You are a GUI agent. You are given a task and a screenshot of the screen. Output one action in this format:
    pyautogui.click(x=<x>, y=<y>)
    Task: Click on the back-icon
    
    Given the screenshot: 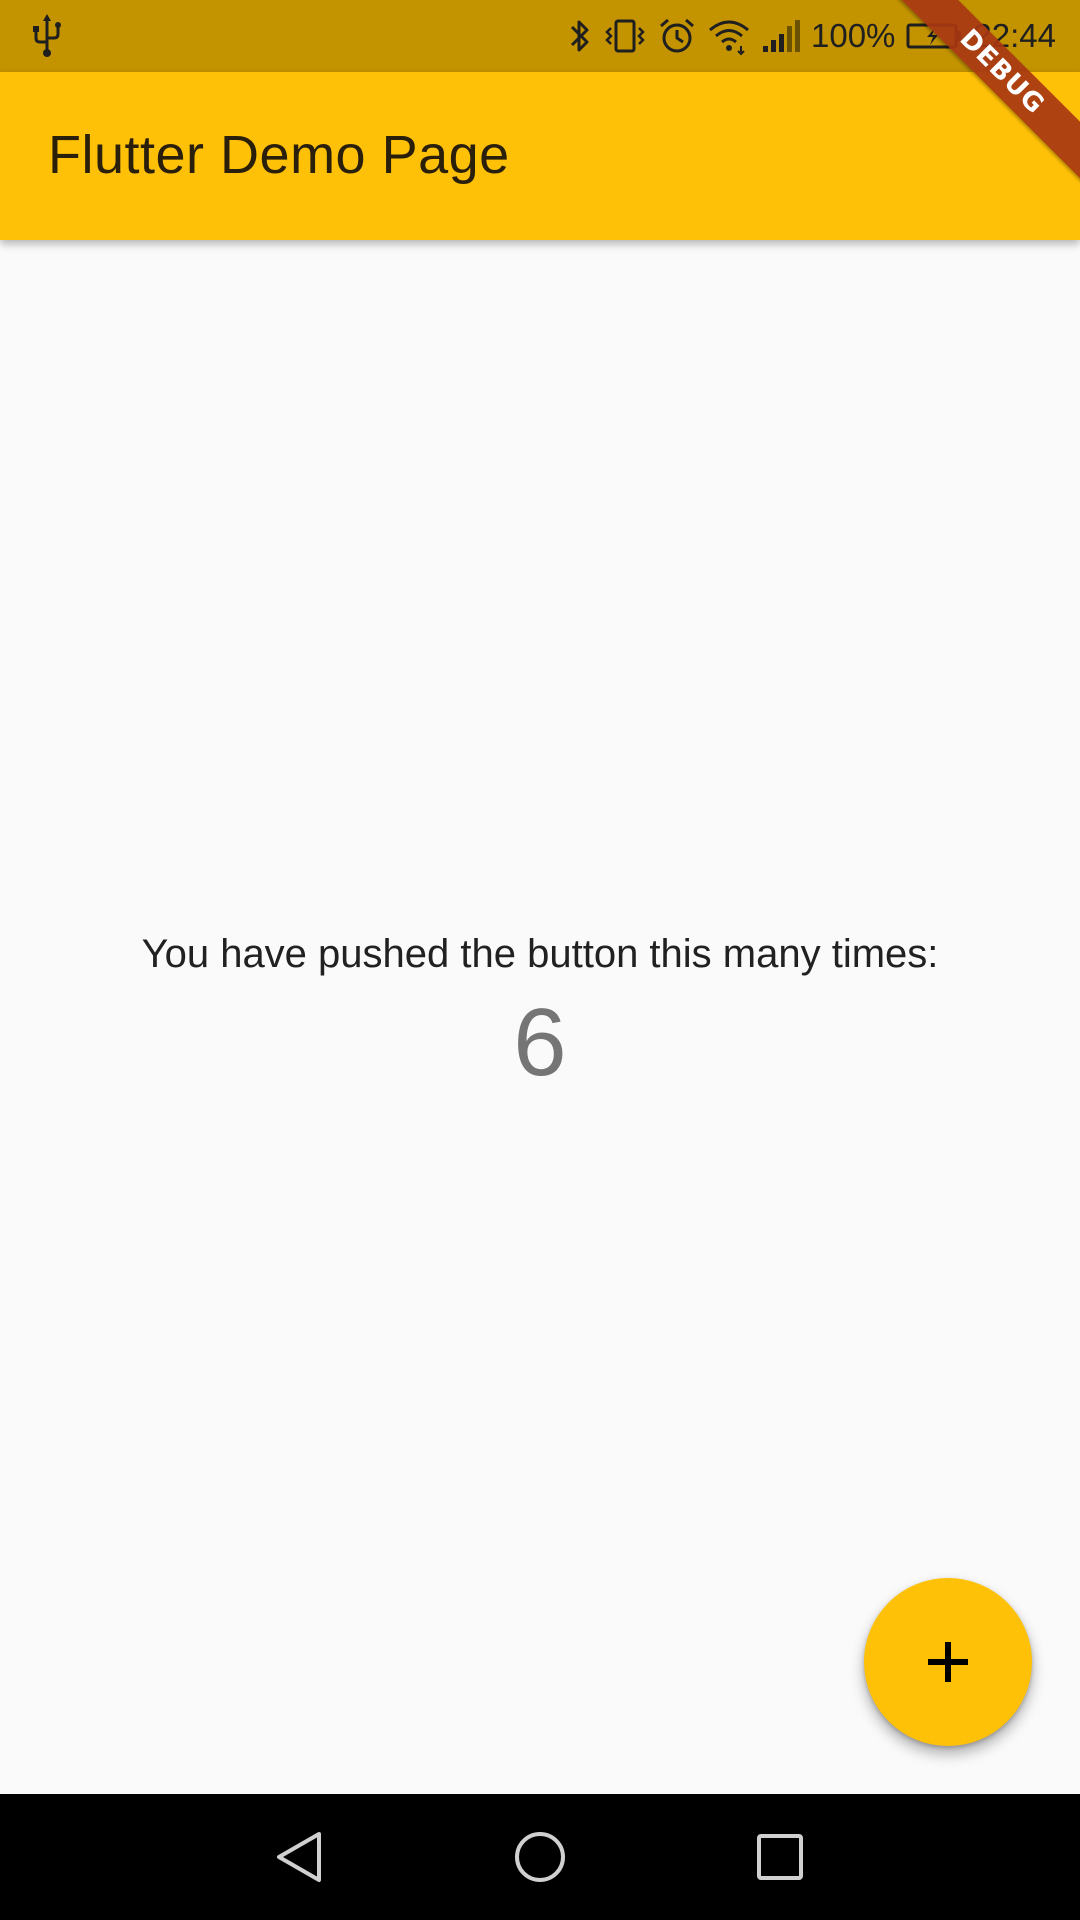 What is the action you would take?
    pyautogui.click(x=299, y=1857)
    